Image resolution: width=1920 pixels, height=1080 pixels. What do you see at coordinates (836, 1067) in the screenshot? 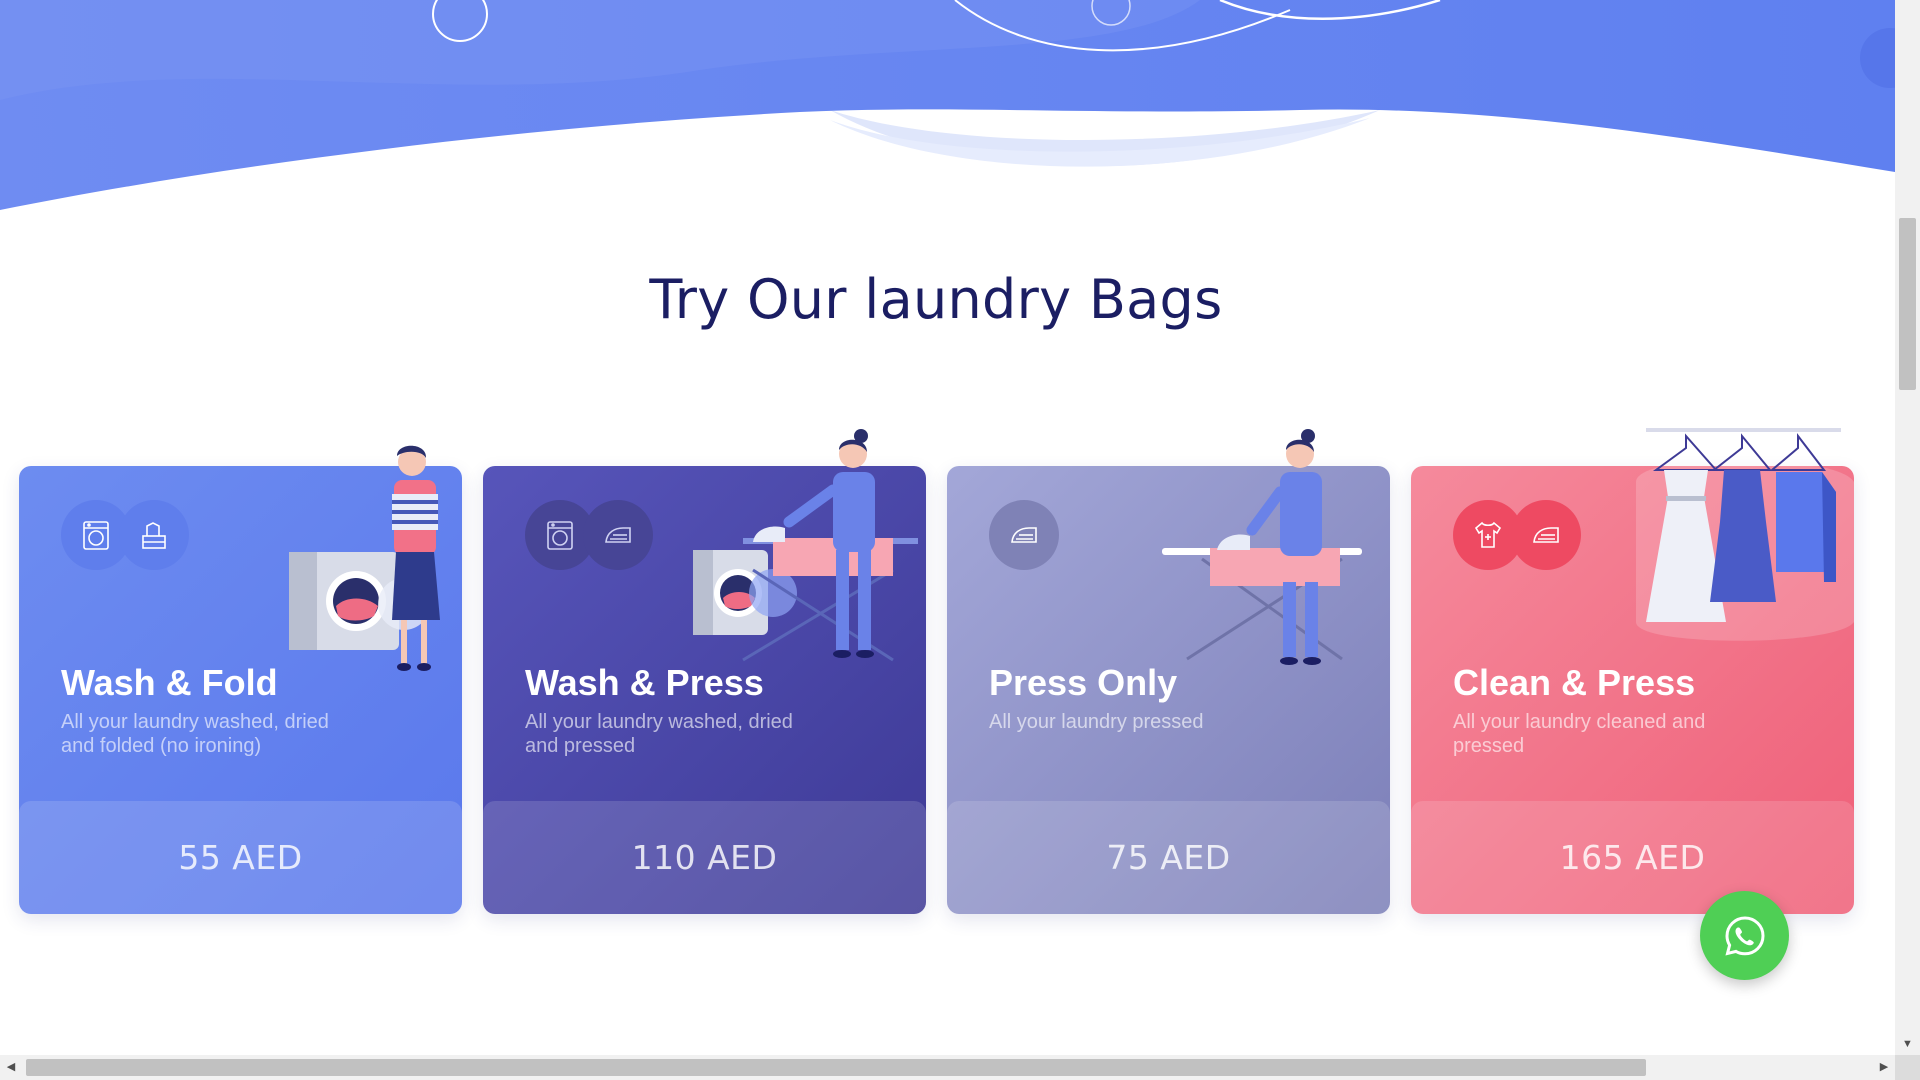
I see `horizontal-scrollbar-thumb` at bounding box center [836, 1067].